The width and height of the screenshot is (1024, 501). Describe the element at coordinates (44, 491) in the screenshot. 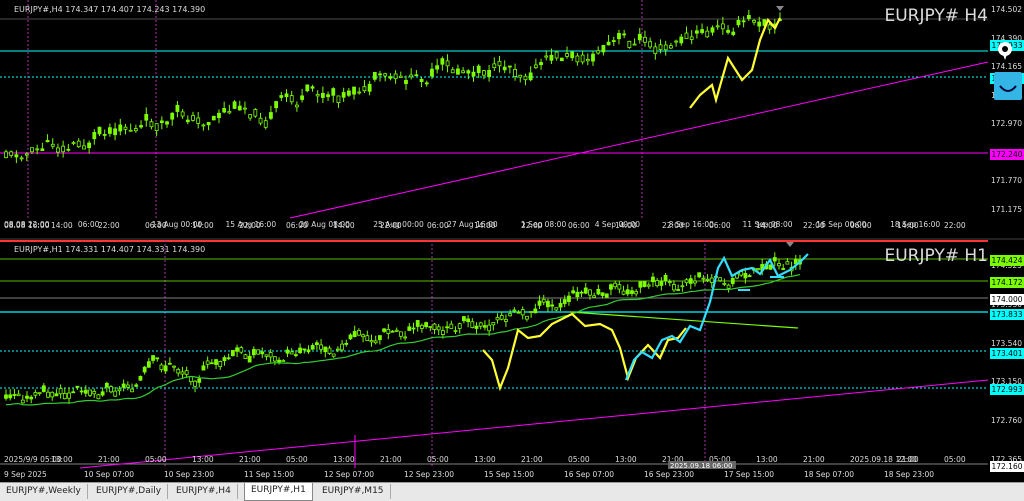

I see `chart-tab-eurjpy--weekly: EURJPY#,Weekly` at that location.